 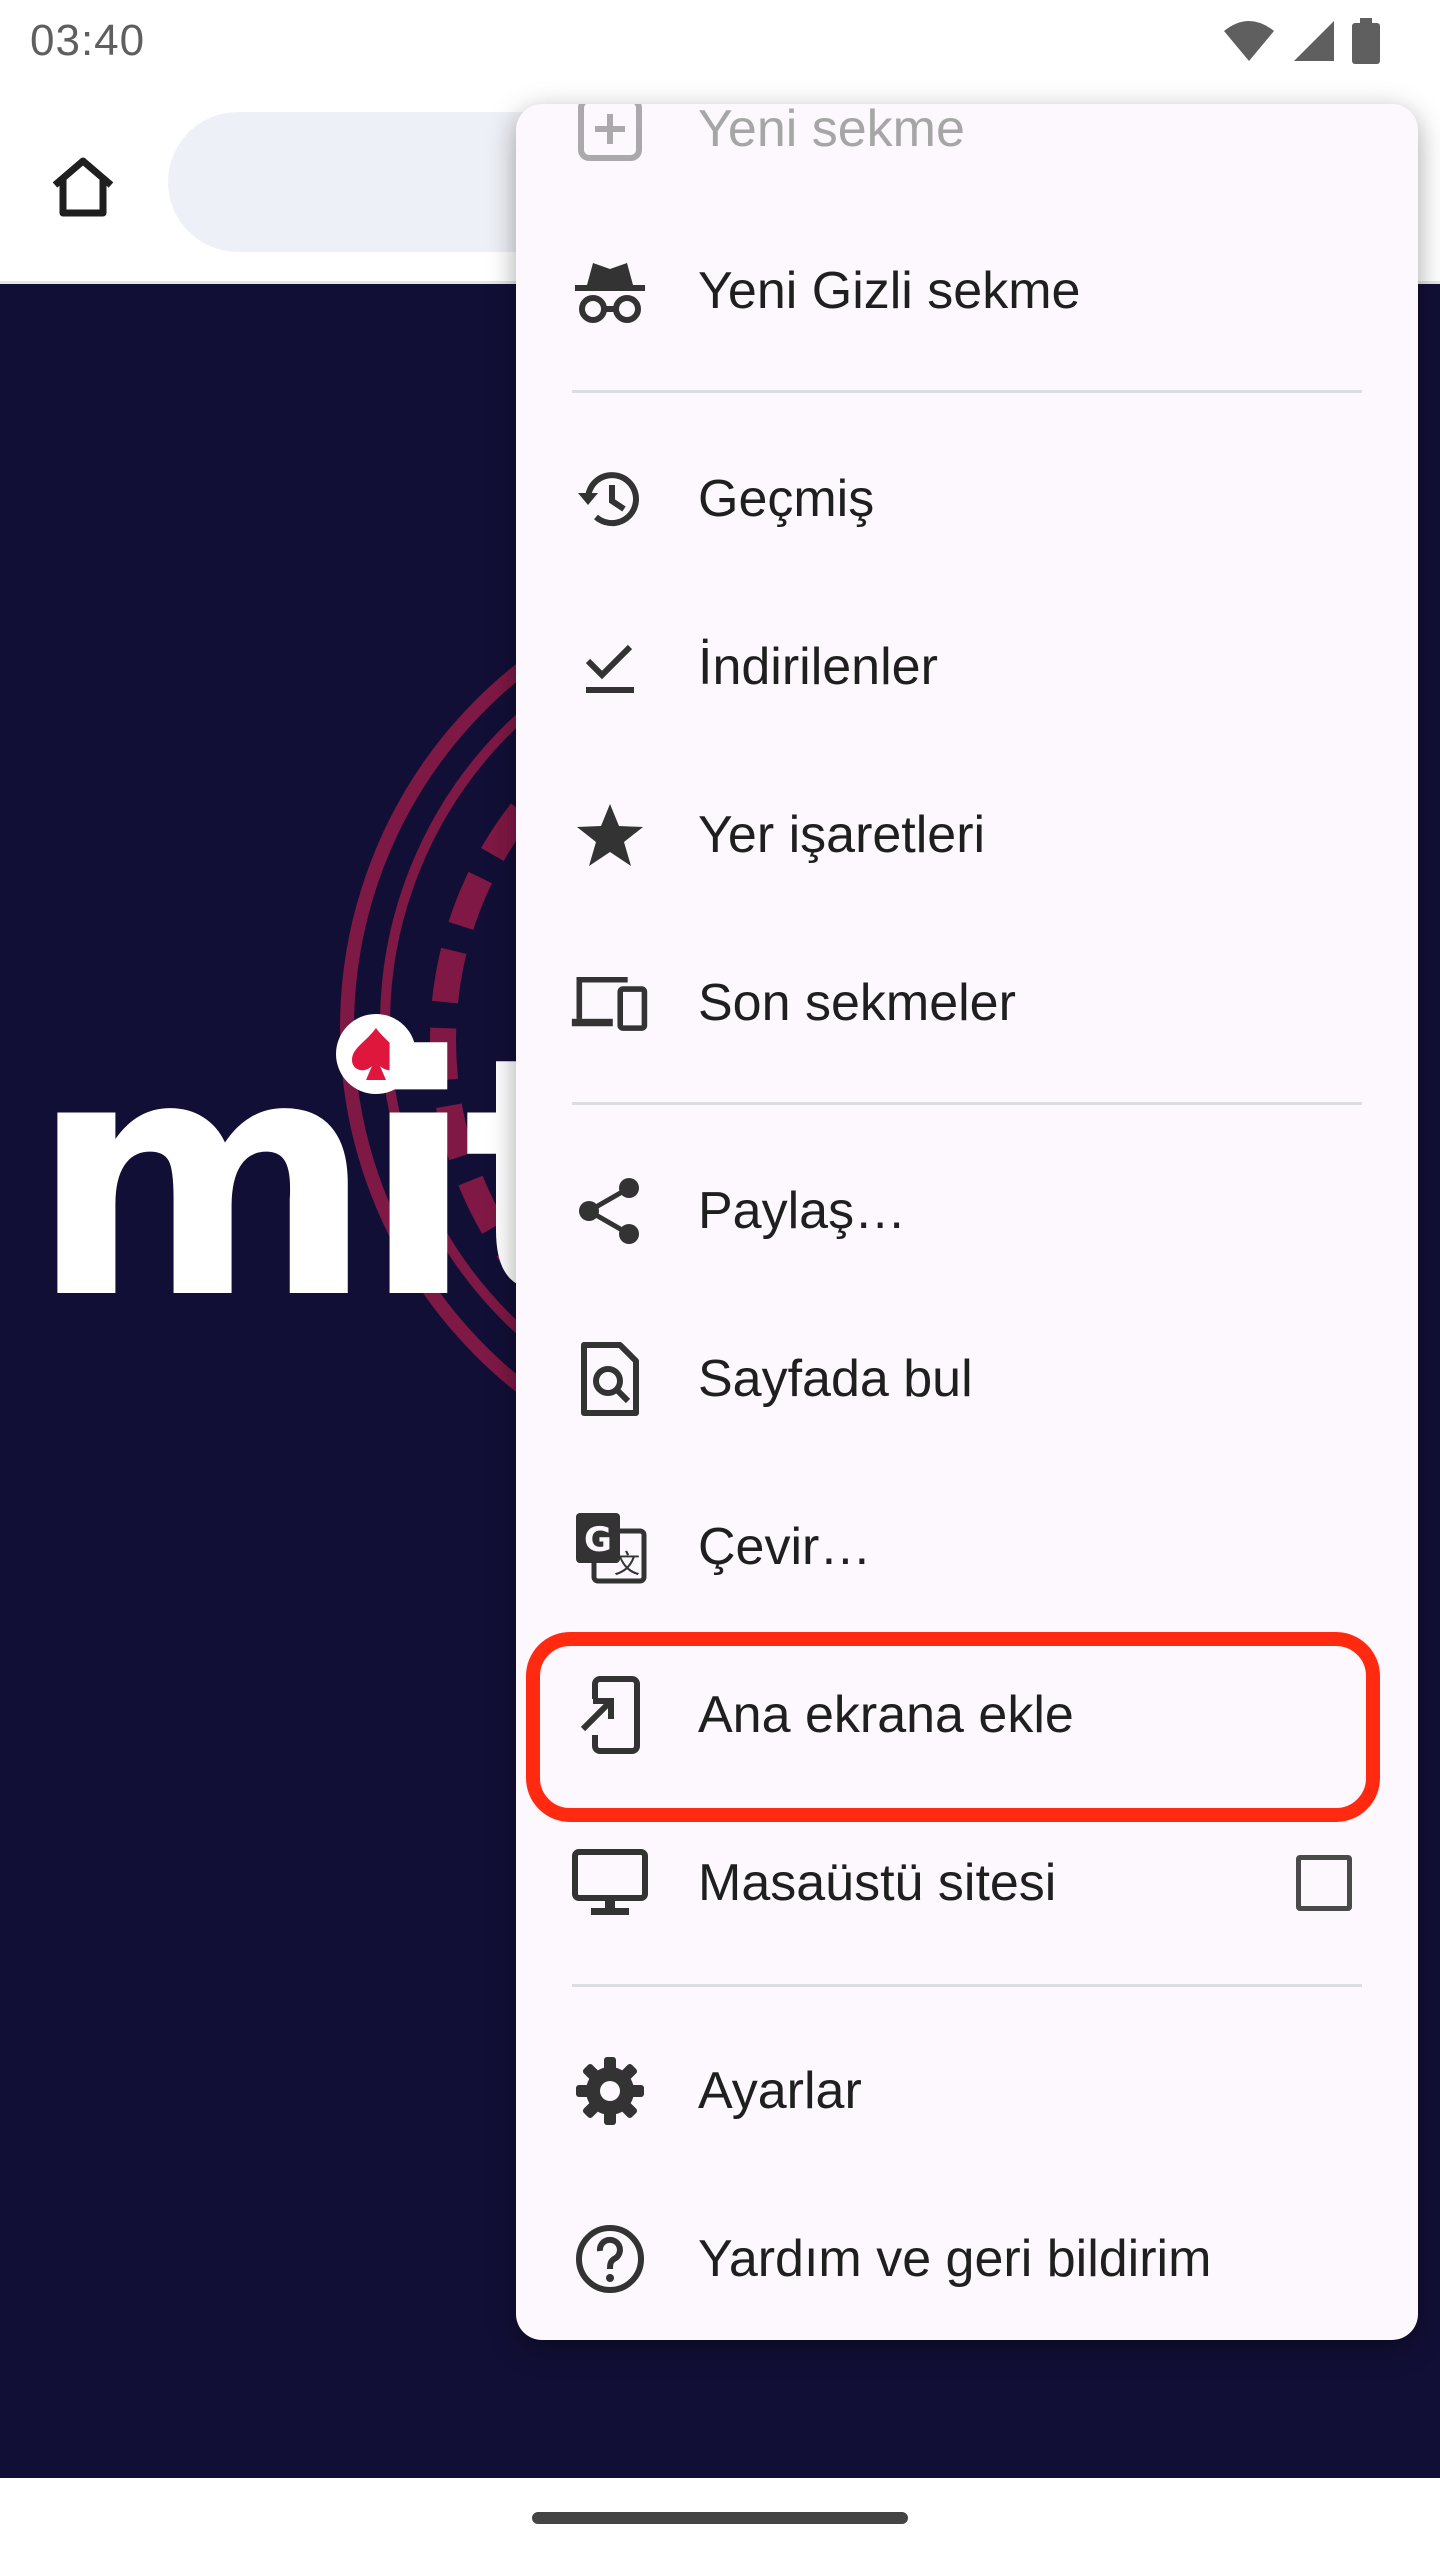 What do you see at coordinates (967, 499) in the screenshot?
I see `menu-item-history: Geçmiş` at bounding box center [967, 499].